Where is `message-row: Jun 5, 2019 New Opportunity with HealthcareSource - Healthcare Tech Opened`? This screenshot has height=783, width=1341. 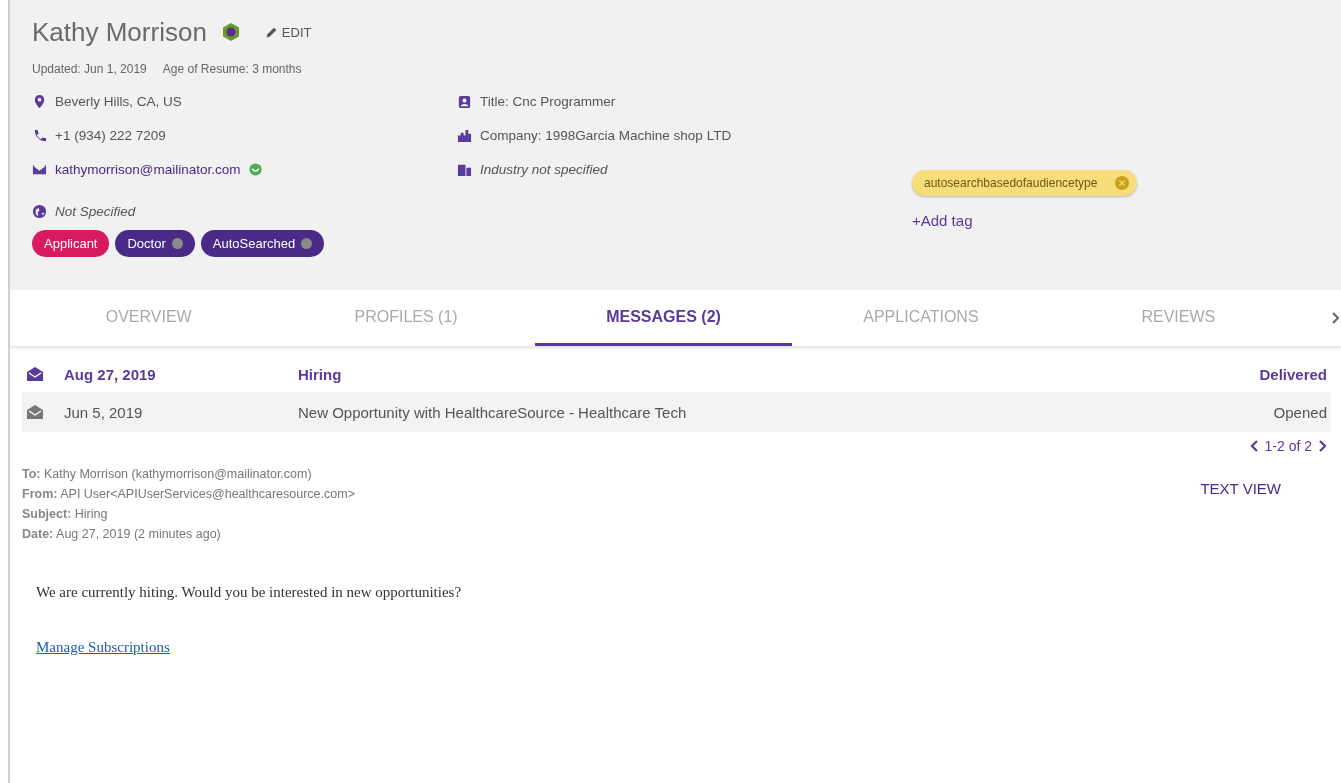 message-row: Jun 5, 2019 New Opportunity with HealthcareSource - Healthcare Tech Opened is located at coordinates (676, 412).